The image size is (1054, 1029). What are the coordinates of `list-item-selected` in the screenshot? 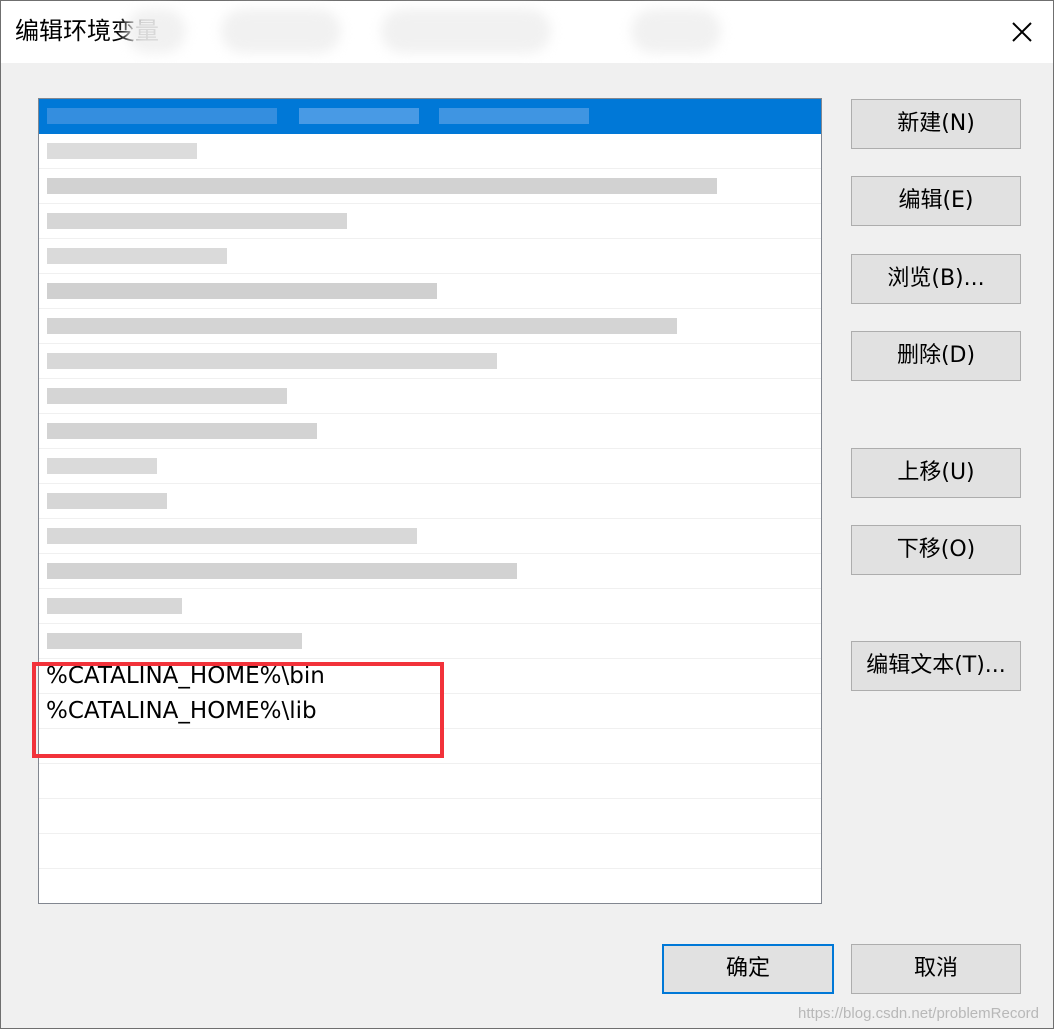 It's located at (430, 116).